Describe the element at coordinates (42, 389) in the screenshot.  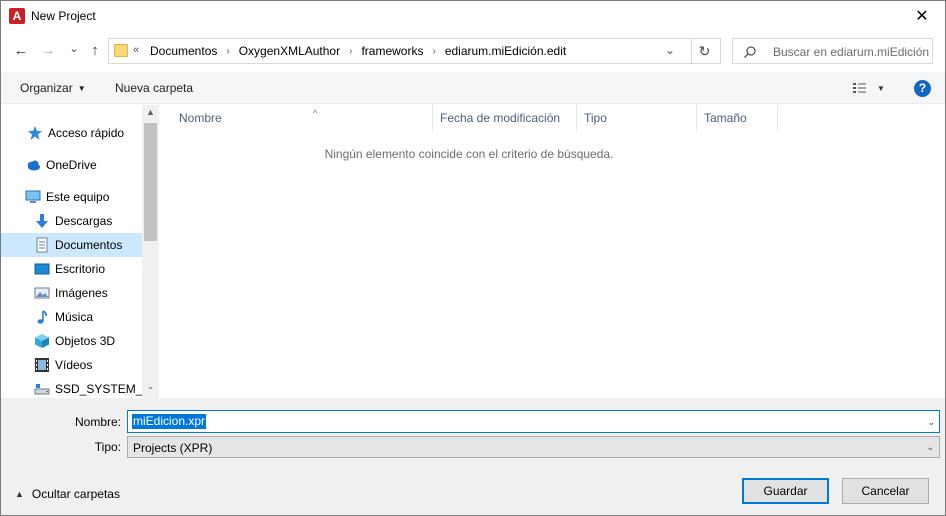
I see `drive-icon` at that location.